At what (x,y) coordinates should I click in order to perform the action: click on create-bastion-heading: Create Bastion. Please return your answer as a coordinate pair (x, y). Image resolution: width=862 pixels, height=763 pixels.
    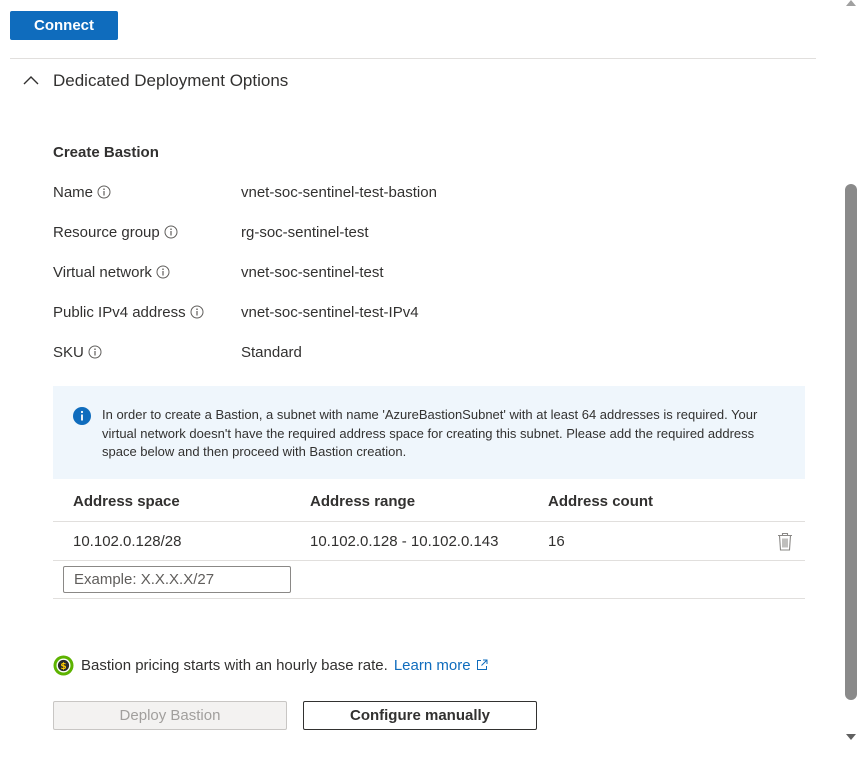
    Looking at the image, I should click on (106, 152).